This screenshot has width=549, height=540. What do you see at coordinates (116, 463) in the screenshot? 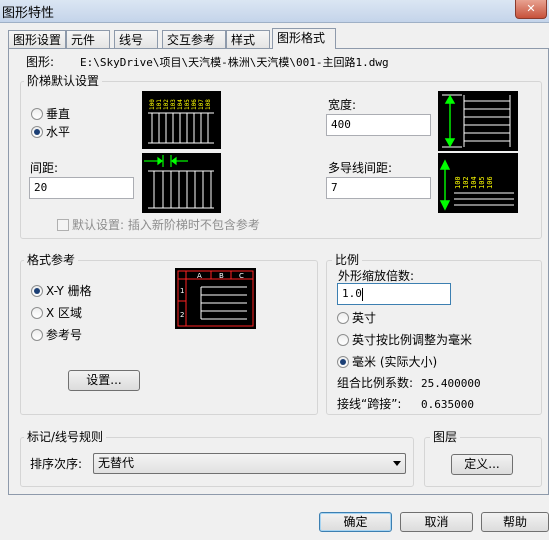
I see `sort-order-value: 无替代` at bounding box center [116, 463].